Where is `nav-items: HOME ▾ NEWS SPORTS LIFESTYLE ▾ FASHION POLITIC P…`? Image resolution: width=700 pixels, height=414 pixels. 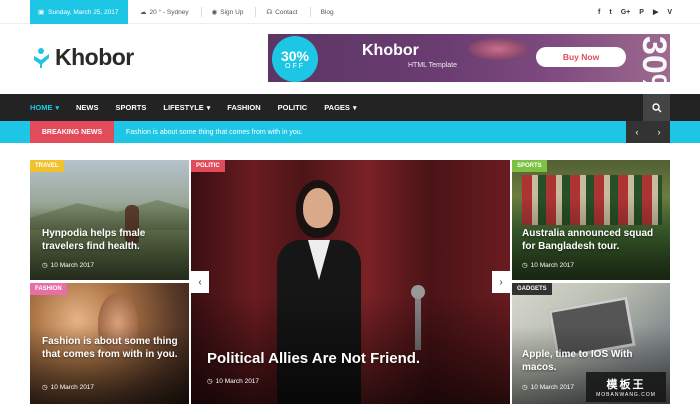
nav-items: HOME ▾ NEWS SPORTS LIFESTYLE ▾ FASHION POLITIC P… is located at coordinates (201, 107).